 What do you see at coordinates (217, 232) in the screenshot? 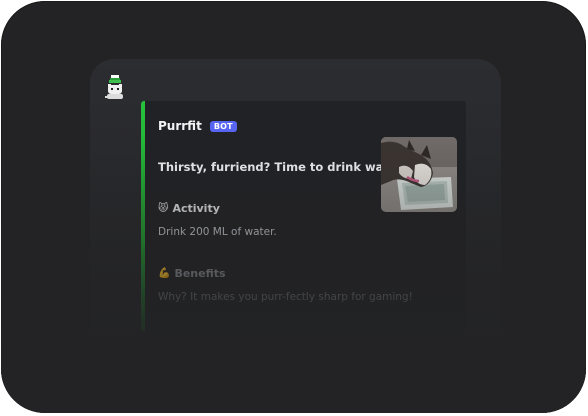
I see `field-activity-value: Drink 200 ML of water.` at bounding box center [217, 232].